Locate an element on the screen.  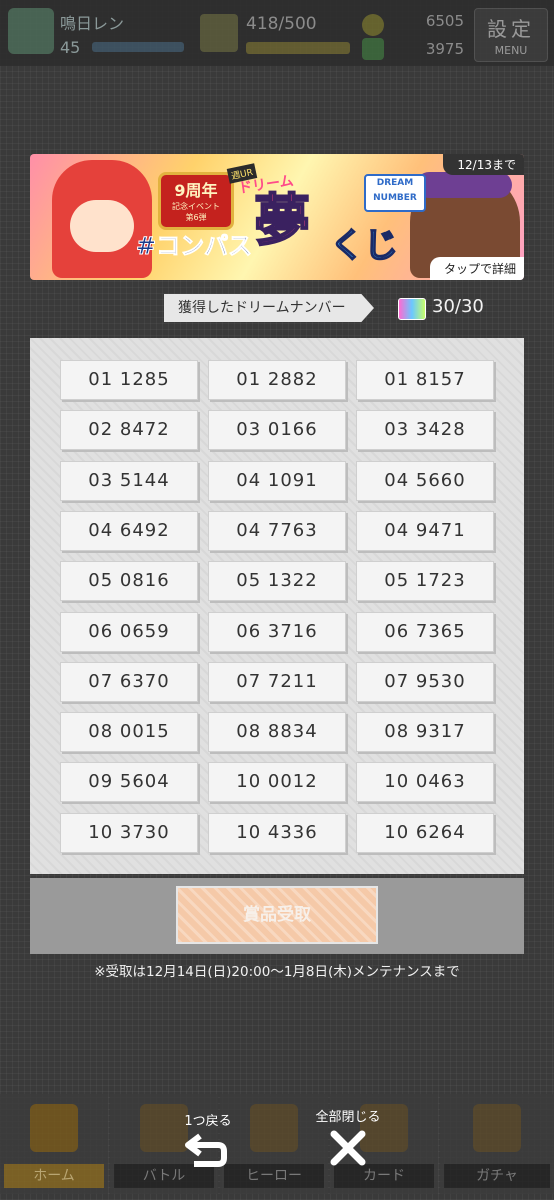
dream-number-cell: 07 9530 is located at coordinates (425, 682).